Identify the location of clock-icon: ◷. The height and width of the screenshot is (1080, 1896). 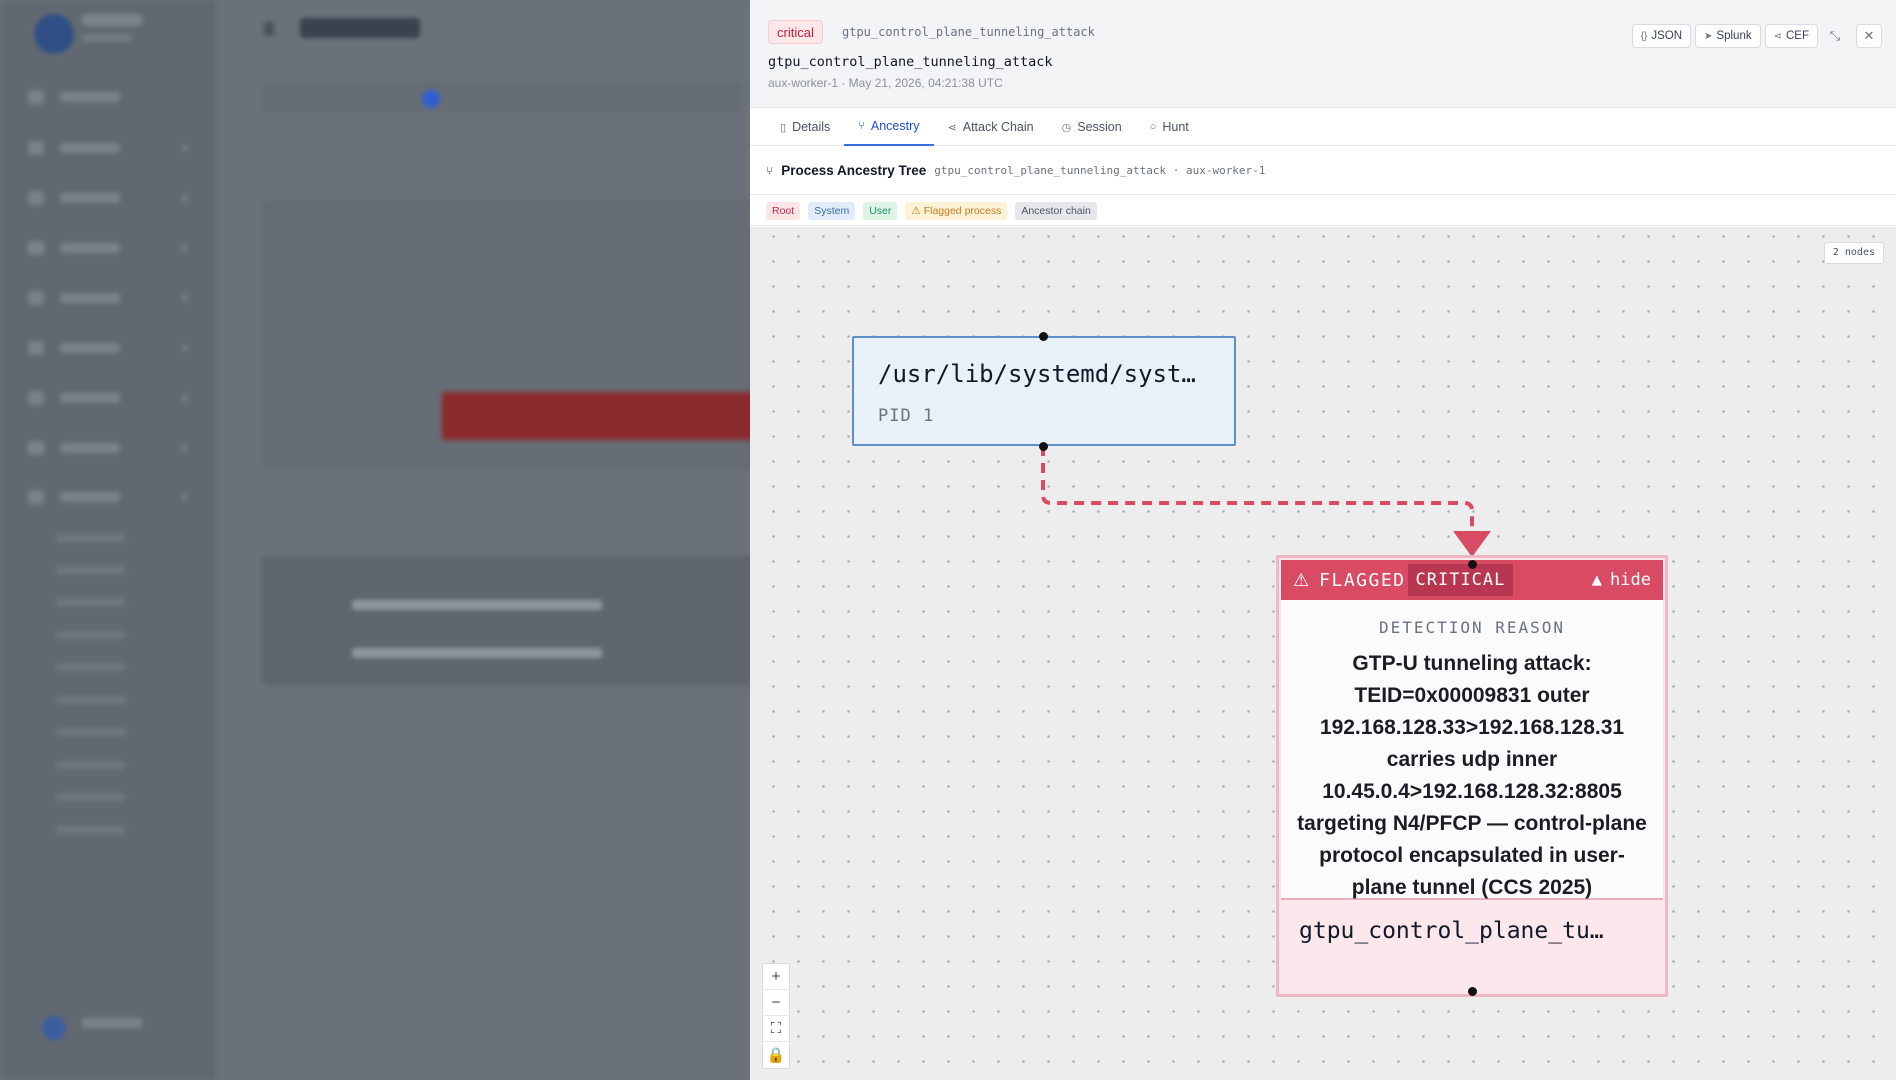
(1066, 127).